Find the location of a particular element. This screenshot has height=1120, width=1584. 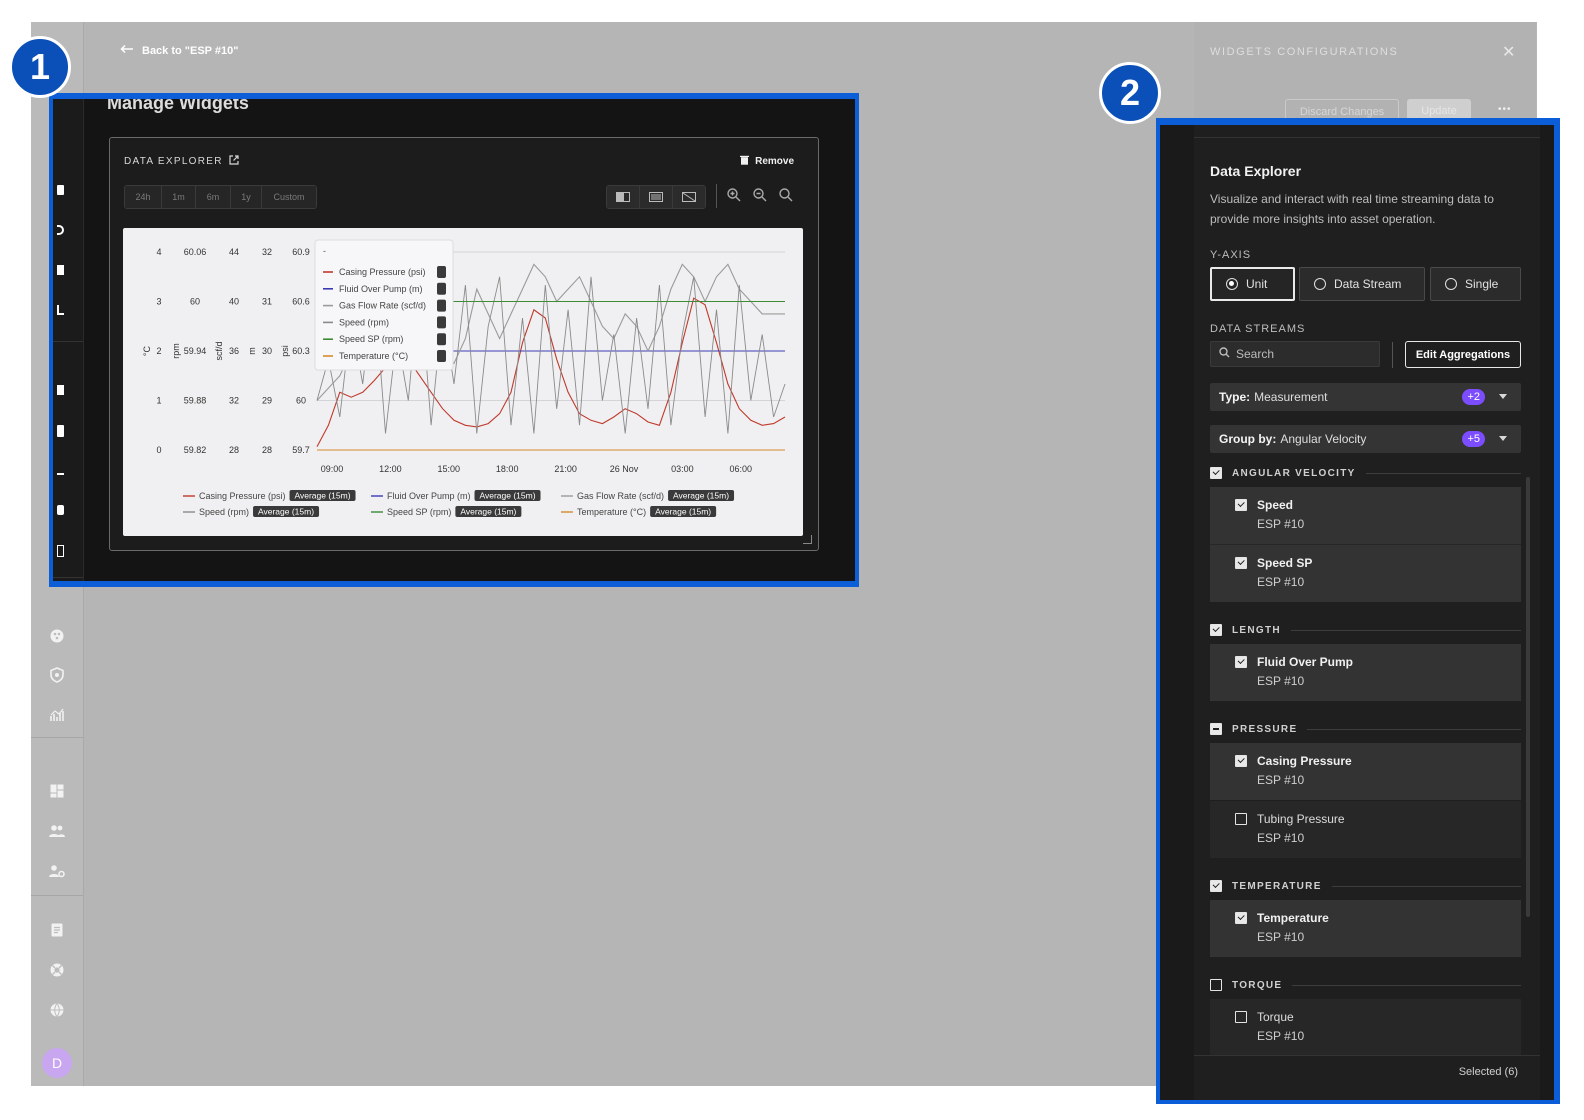

users-icon is located at coordinates (57, 831).